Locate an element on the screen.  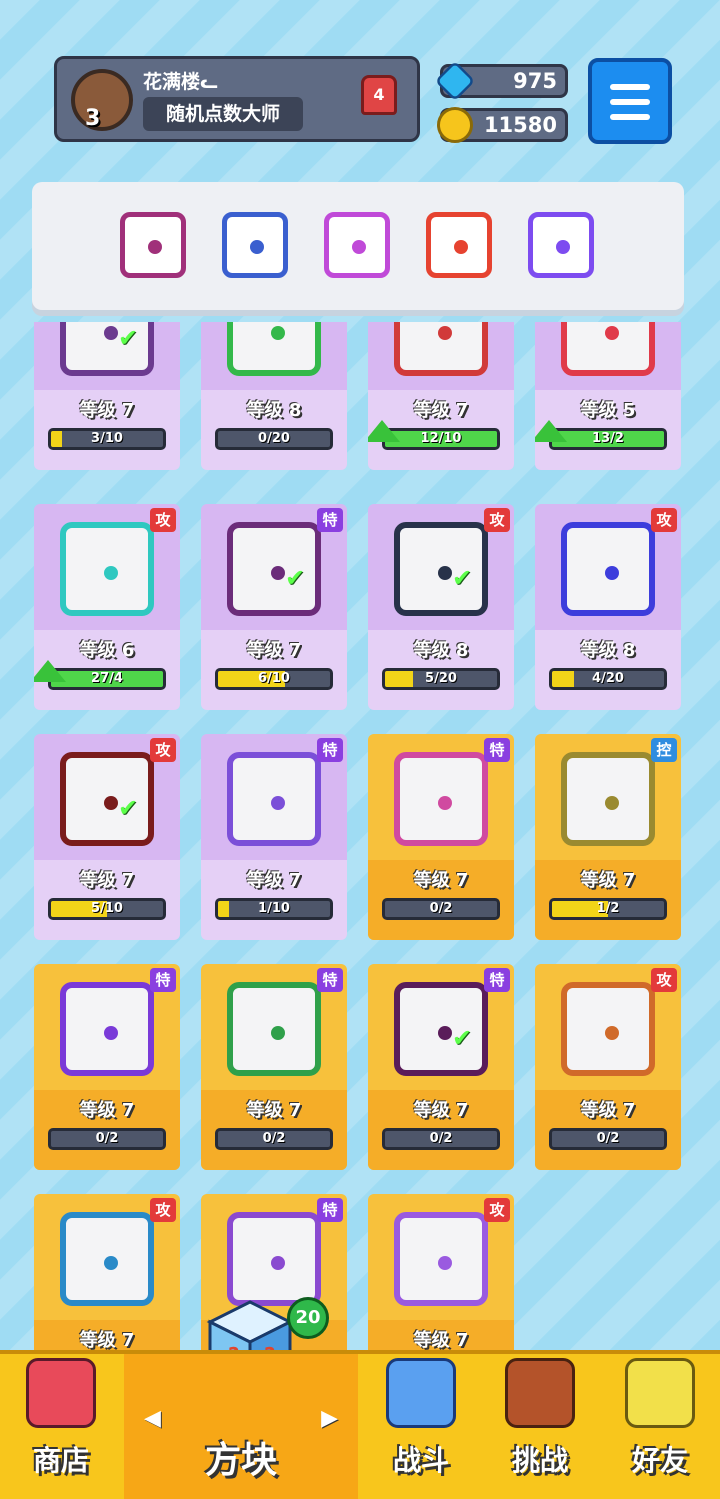
dice-card: 控等级 7 1/2 is located at coordinates (608, 837).